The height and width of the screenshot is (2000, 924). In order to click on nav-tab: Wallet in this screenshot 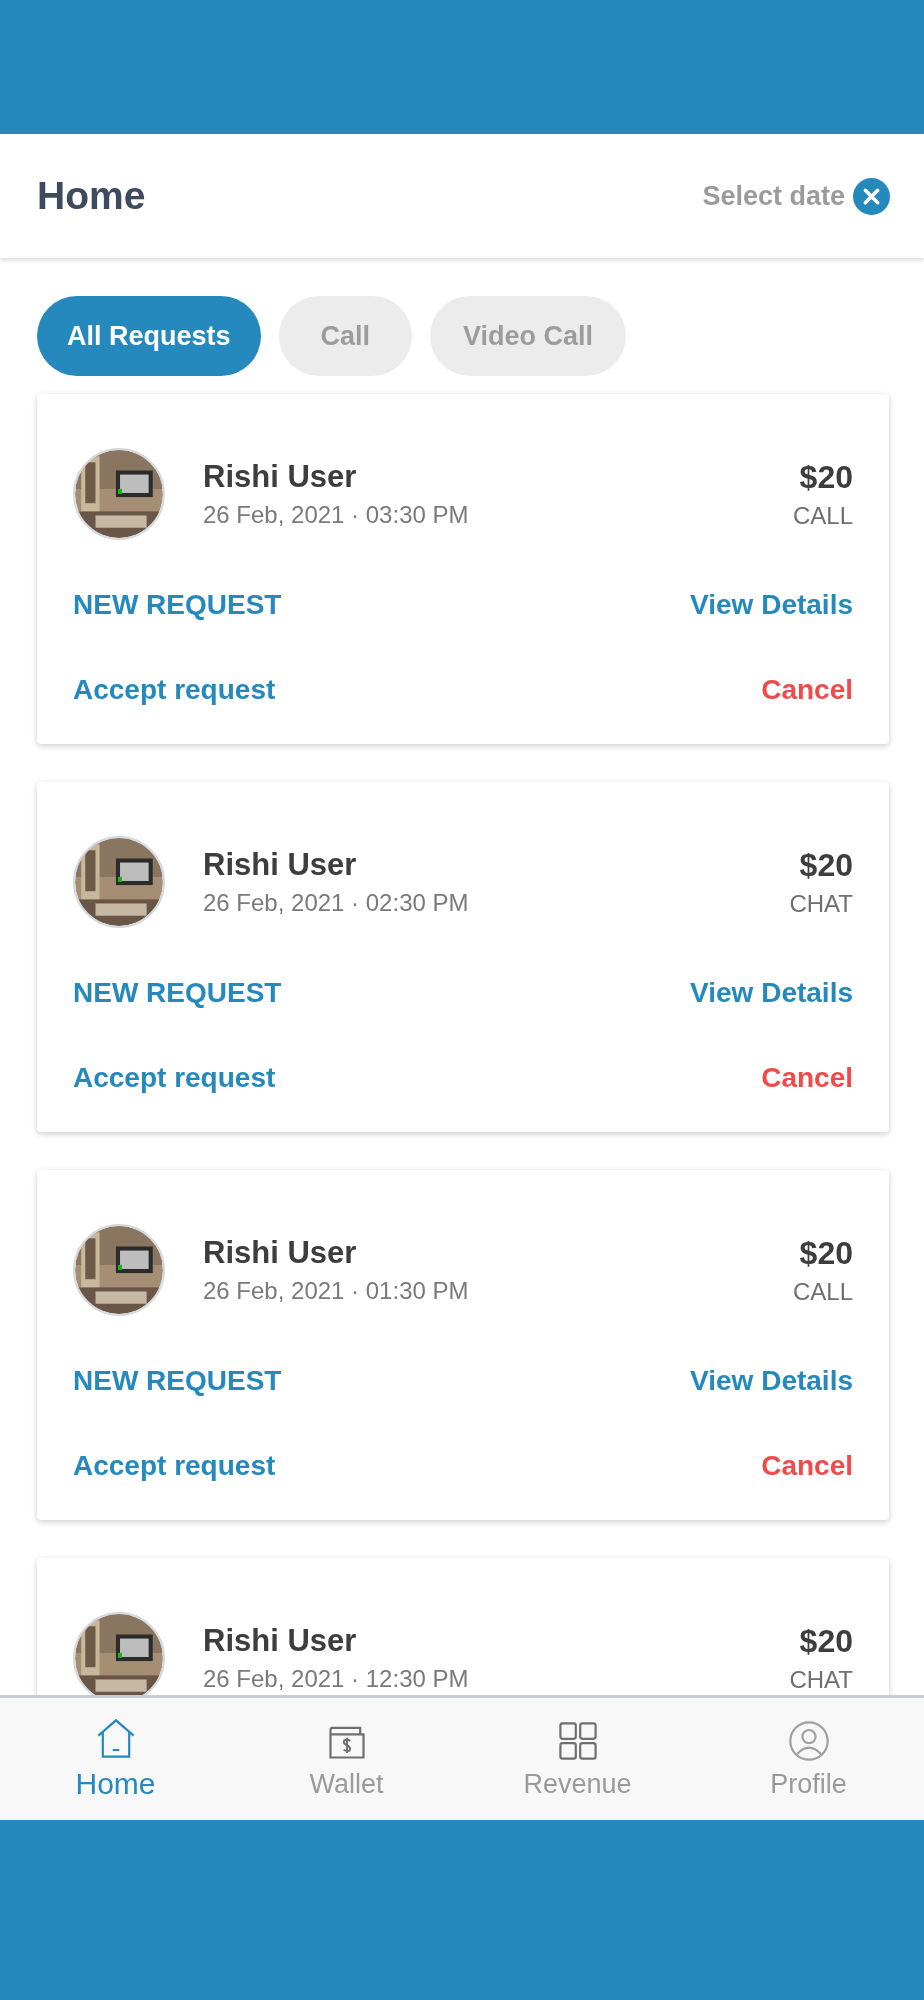, I will do `click(346, 1759)`.